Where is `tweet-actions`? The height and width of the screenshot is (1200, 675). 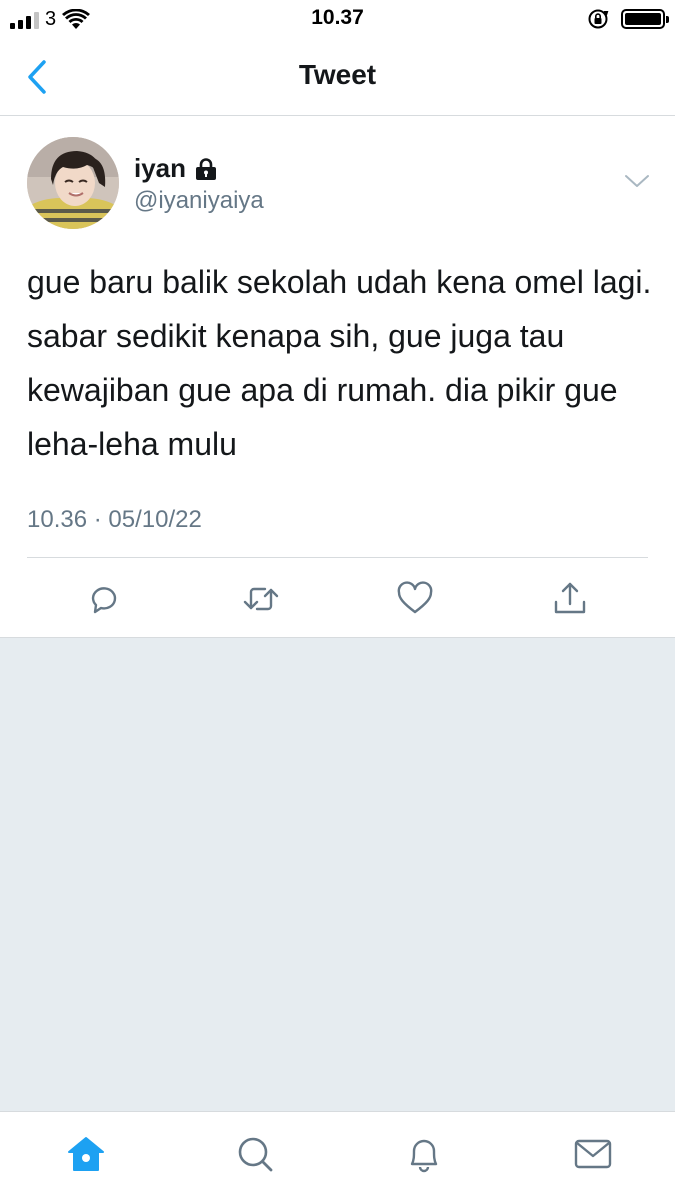
tweet-actions is located at coordinates (337, 597).